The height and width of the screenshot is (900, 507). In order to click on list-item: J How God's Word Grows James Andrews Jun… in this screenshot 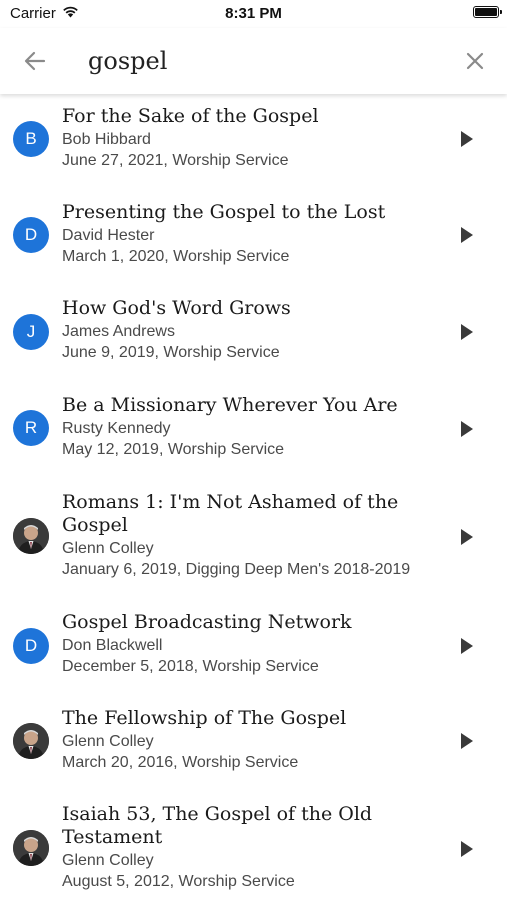, I will do `click(253, 334)`.